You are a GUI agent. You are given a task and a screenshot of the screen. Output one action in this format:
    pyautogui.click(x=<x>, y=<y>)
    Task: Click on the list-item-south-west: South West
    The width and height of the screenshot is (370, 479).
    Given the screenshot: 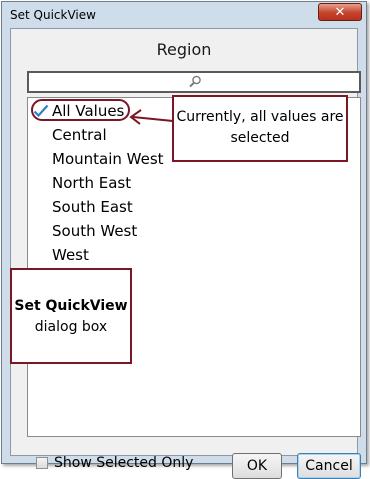 What is the action you would take?
    pyautogui.click(x=94, y=231)
    